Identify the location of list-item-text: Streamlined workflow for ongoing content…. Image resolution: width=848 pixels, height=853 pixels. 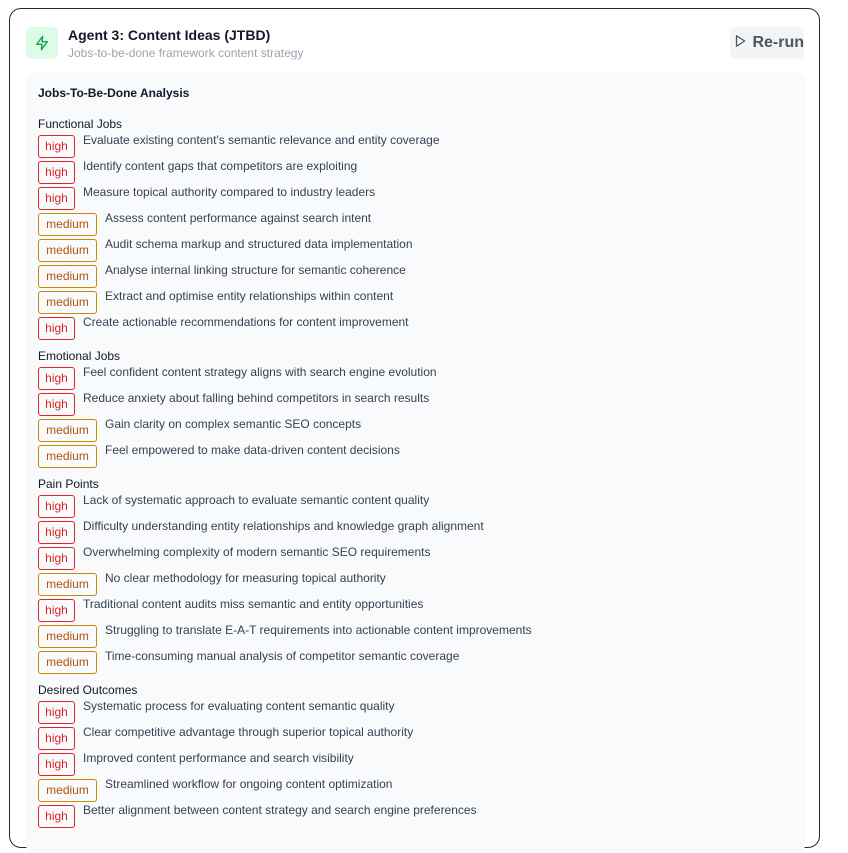
(249, 784).